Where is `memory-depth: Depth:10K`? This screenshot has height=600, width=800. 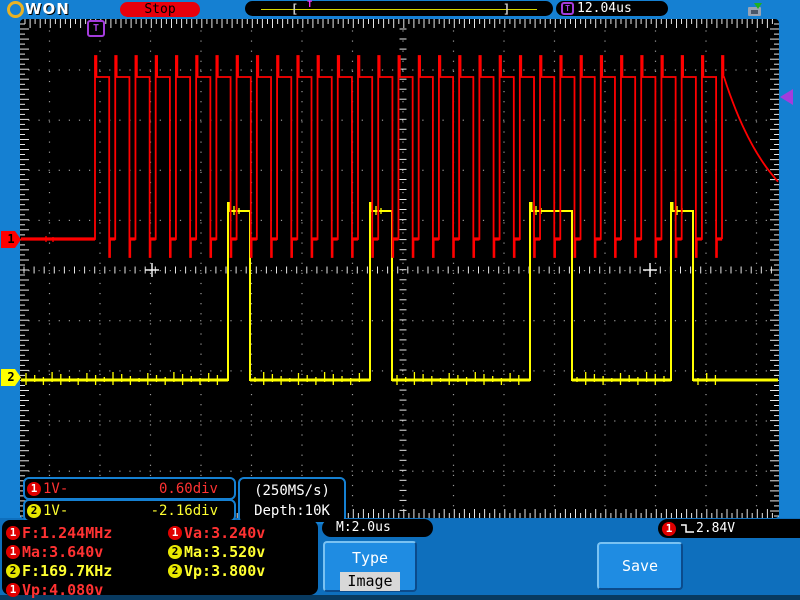 memory-depth: Depth:10K is located at coordinates (292, 511).